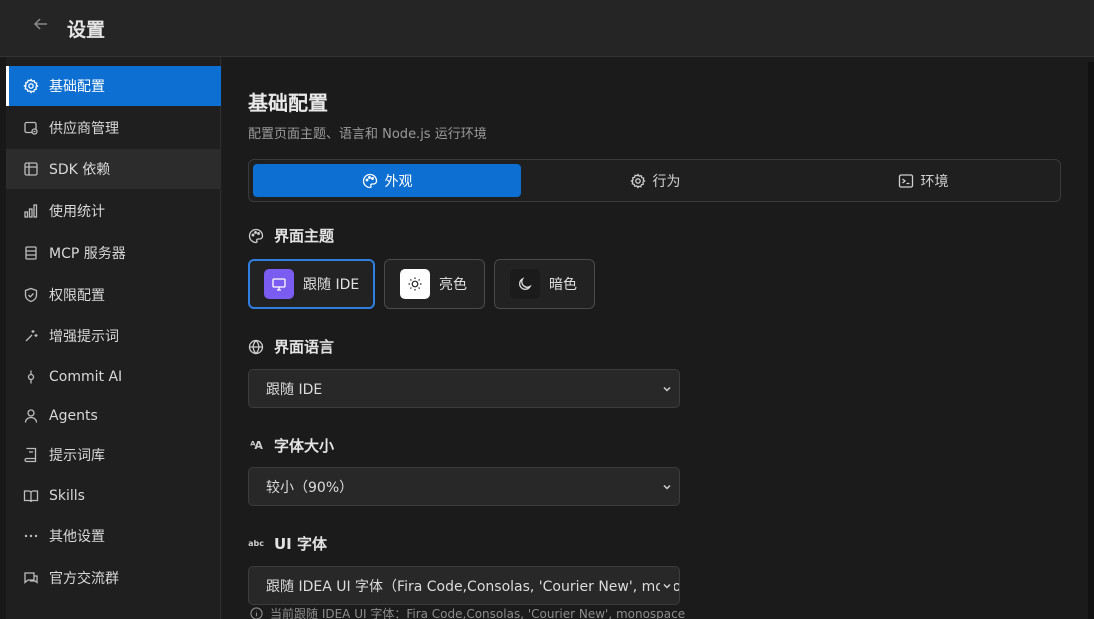 The width and height of the screenshot is (1094, 619). What do you see at coordinates (113, 536) in the screenshot?
I see `sidebar-item-other-settings: 其他设置` at bounding box center [113, 536].